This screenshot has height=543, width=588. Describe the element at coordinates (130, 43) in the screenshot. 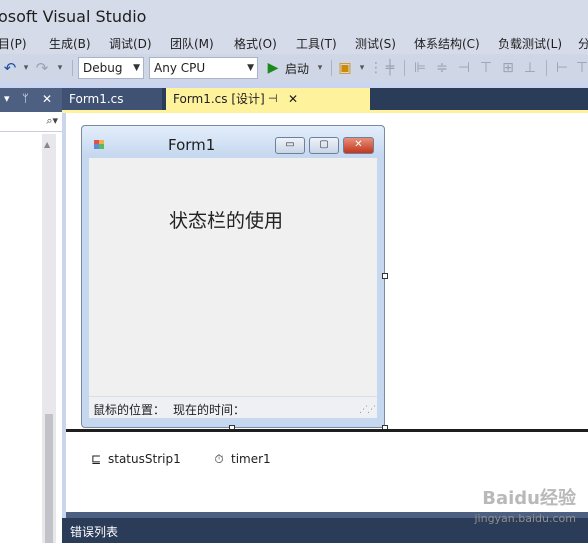

I see `menu-debug: 调试(D)` at that location.